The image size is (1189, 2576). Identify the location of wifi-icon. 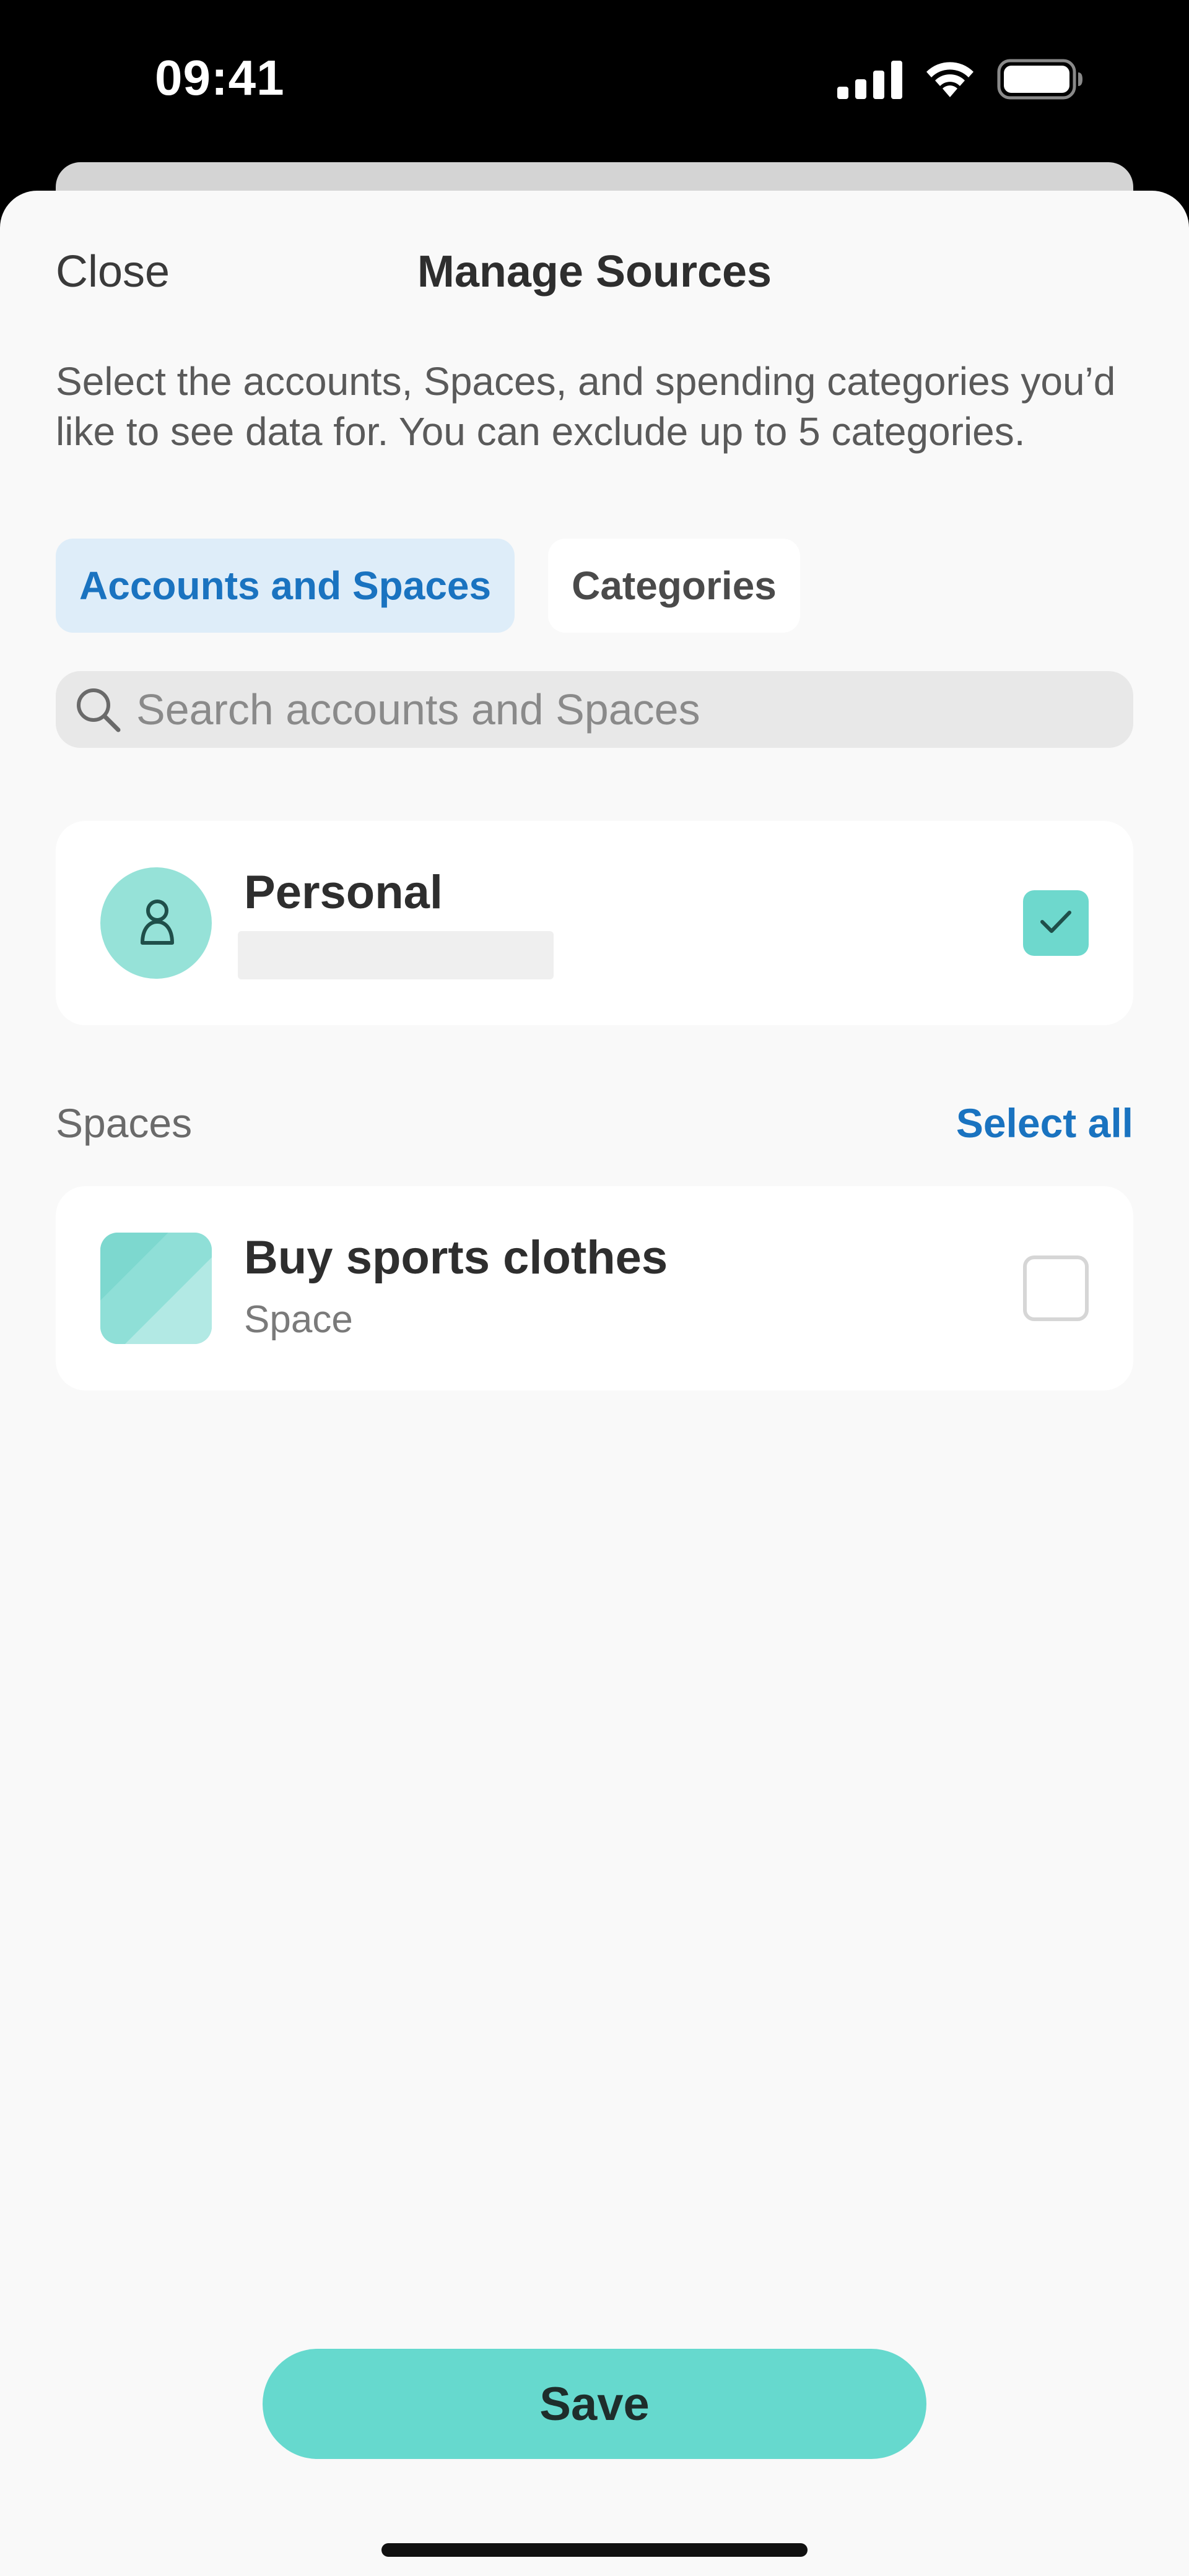
(949, 81).